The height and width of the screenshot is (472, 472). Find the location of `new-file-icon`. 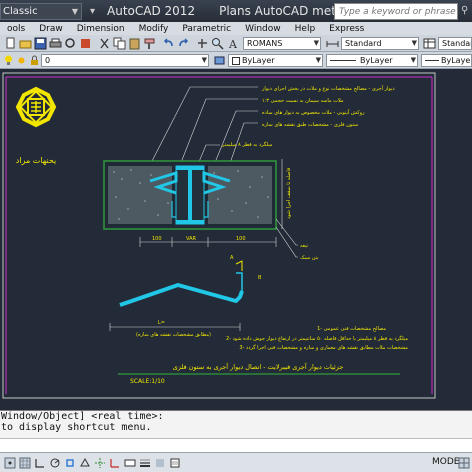

new-file-icon is located at coordinates (10, 43).